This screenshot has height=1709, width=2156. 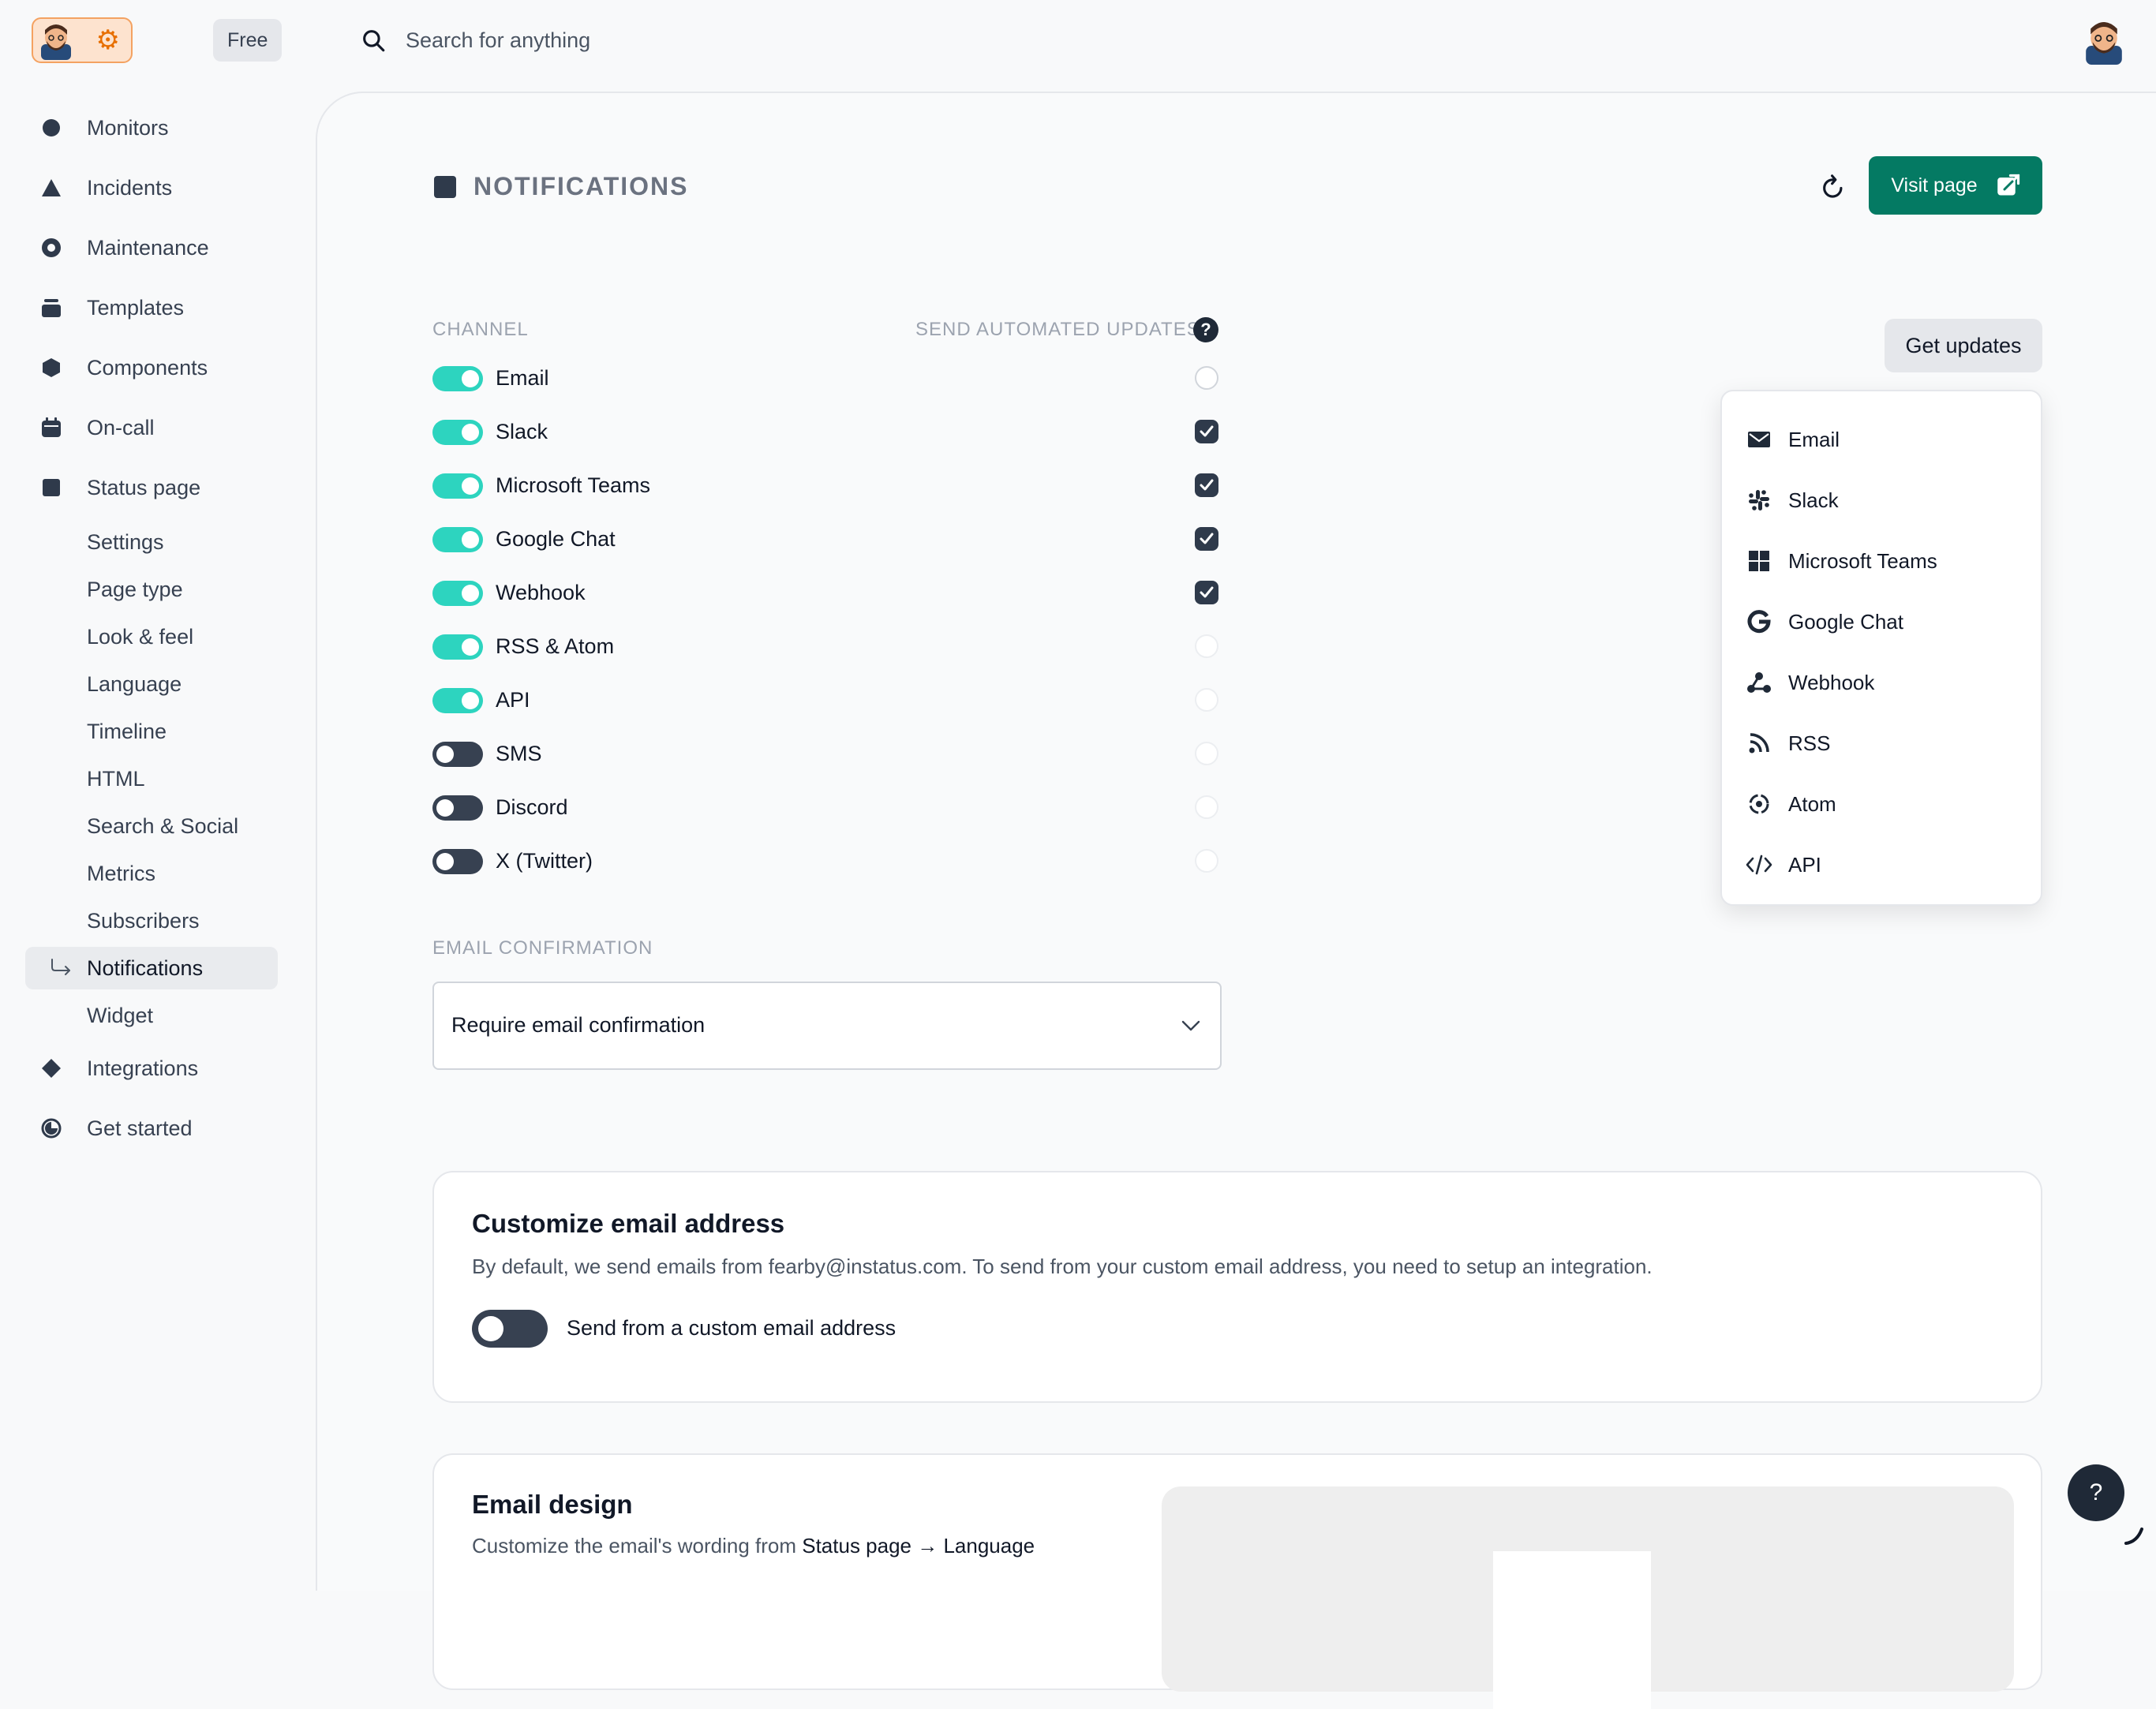 What do you see at coordinates (51, 248) in the screenshot?
I see `ring-icon` at bounding box center [51, 248].